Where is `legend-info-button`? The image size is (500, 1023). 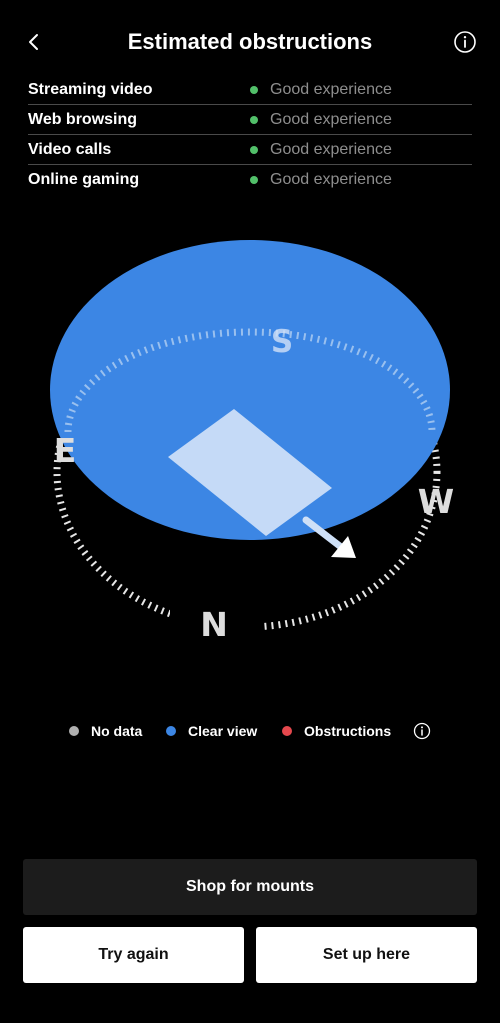
legend-info-button is located at coordinates (422, 731).